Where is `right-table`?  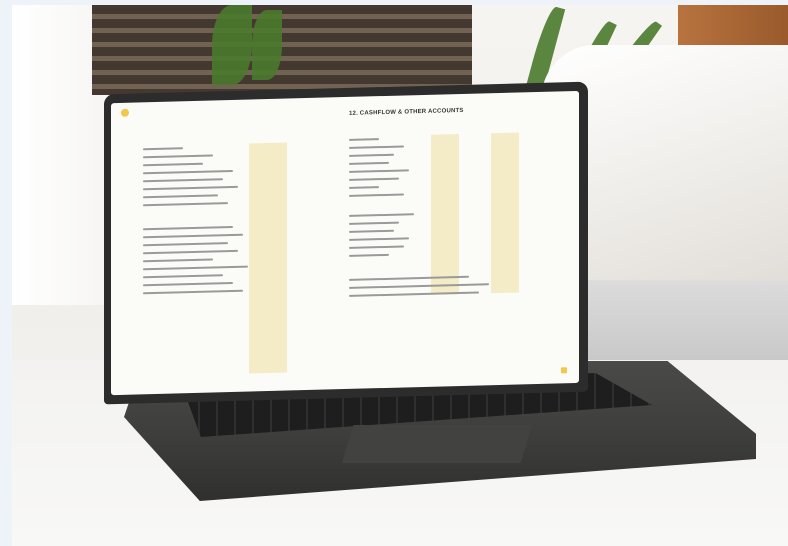 right-table is located at coordinates (449, 216).